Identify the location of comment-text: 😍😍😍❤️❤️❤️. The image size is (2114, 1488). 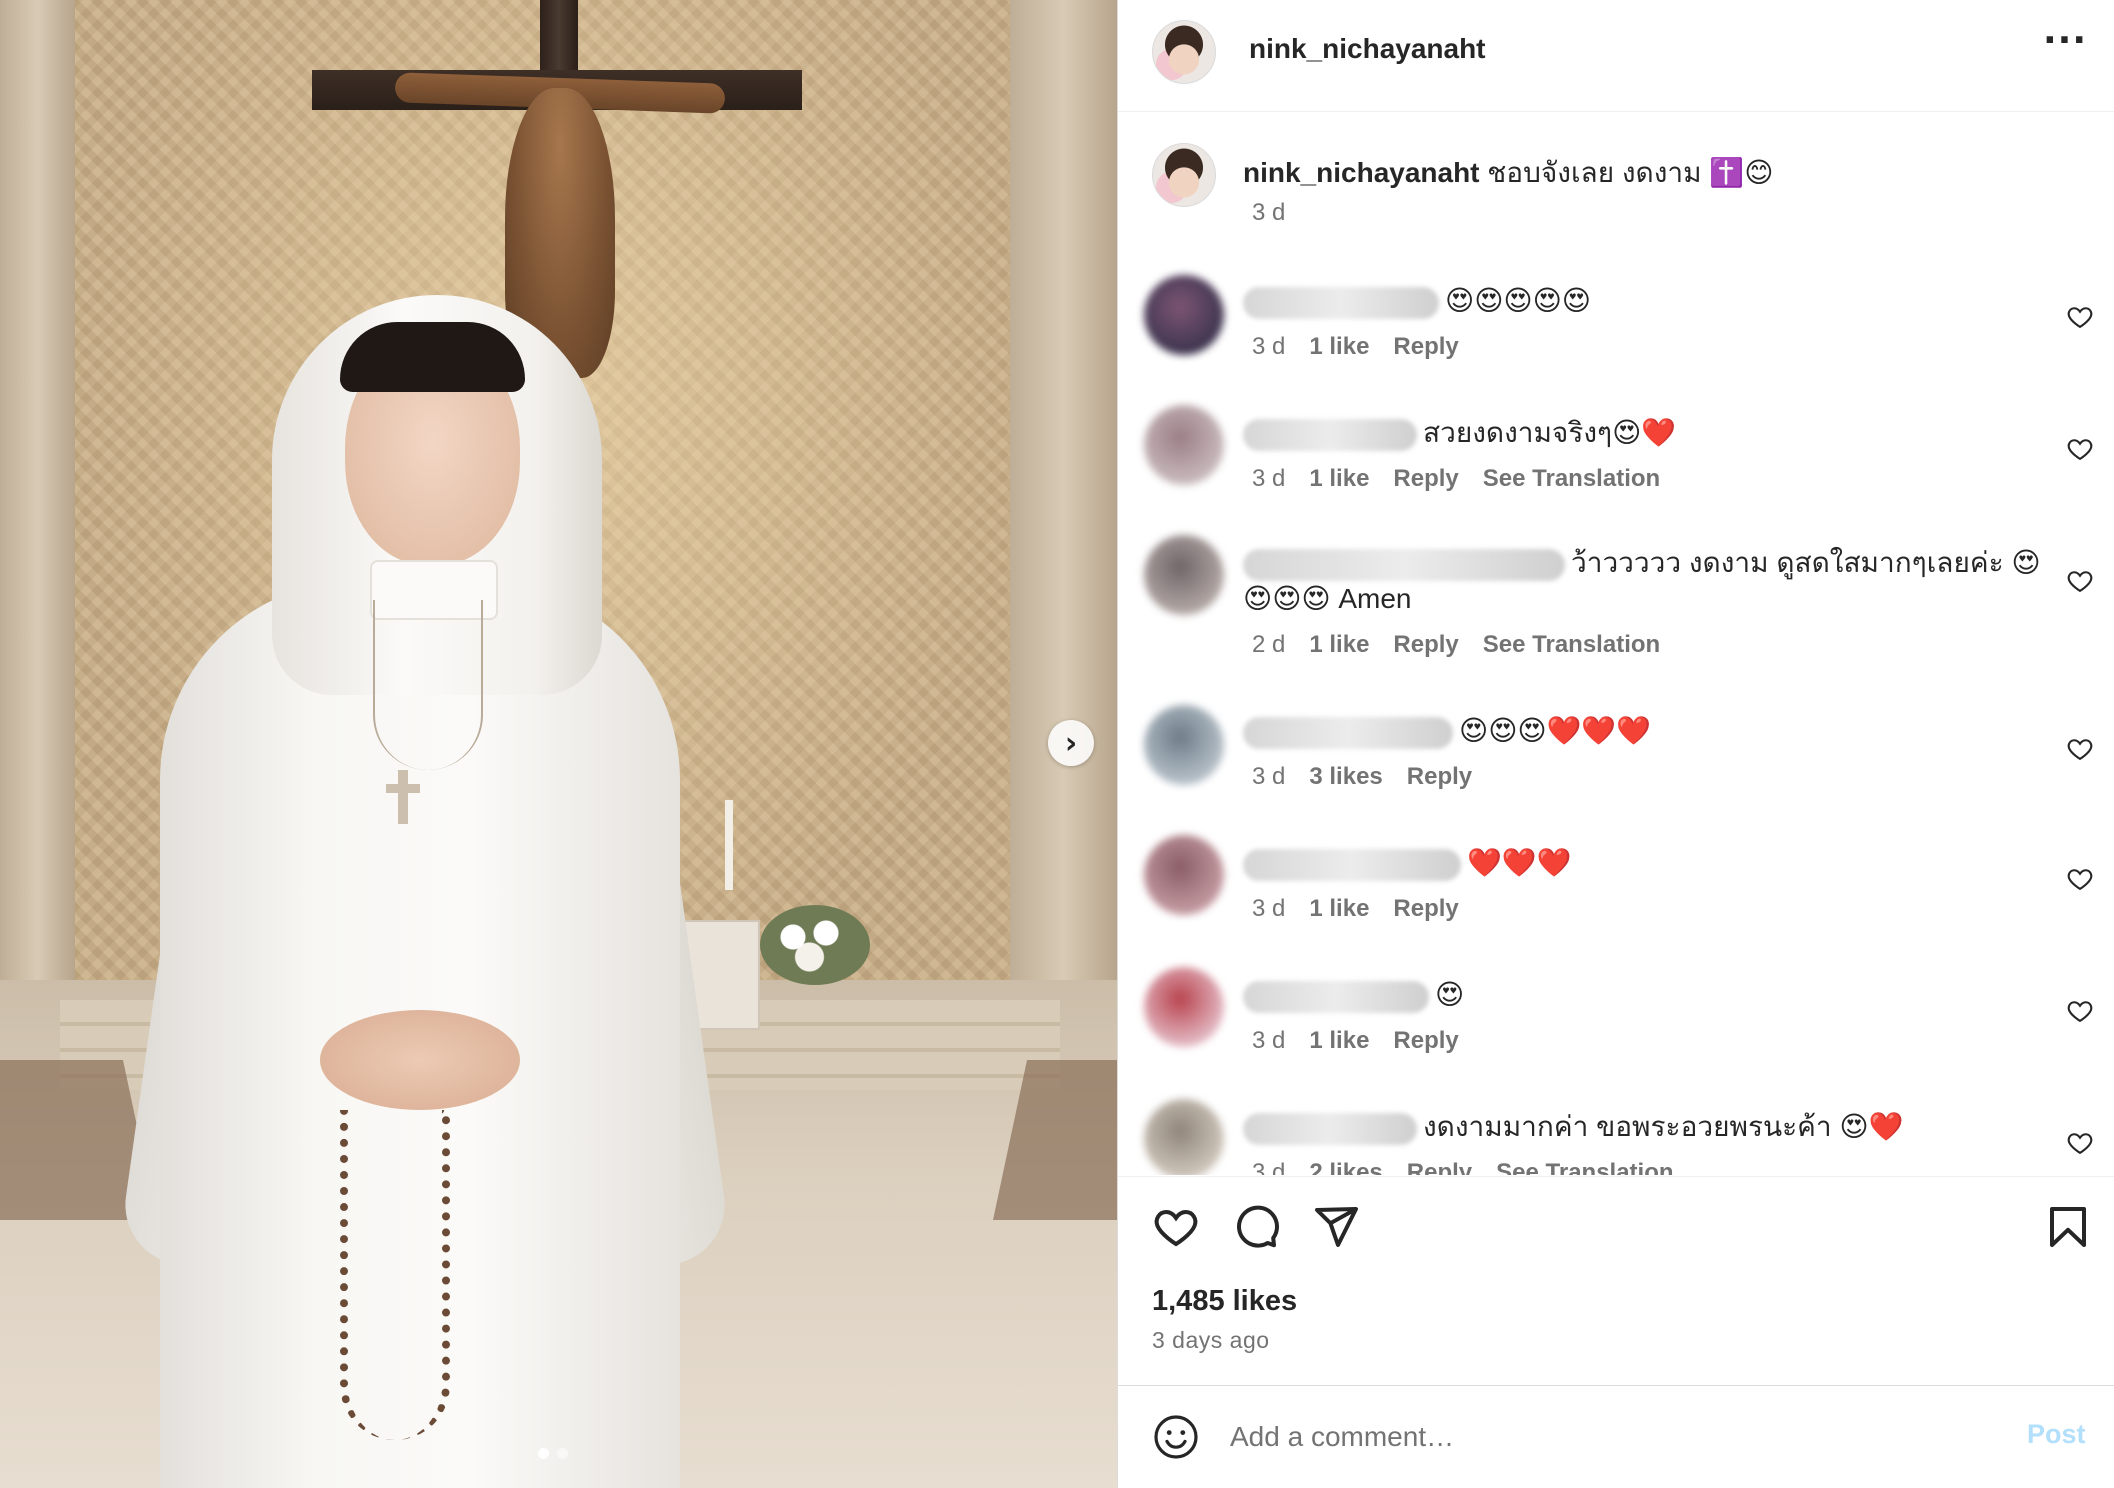
(1643, 731).